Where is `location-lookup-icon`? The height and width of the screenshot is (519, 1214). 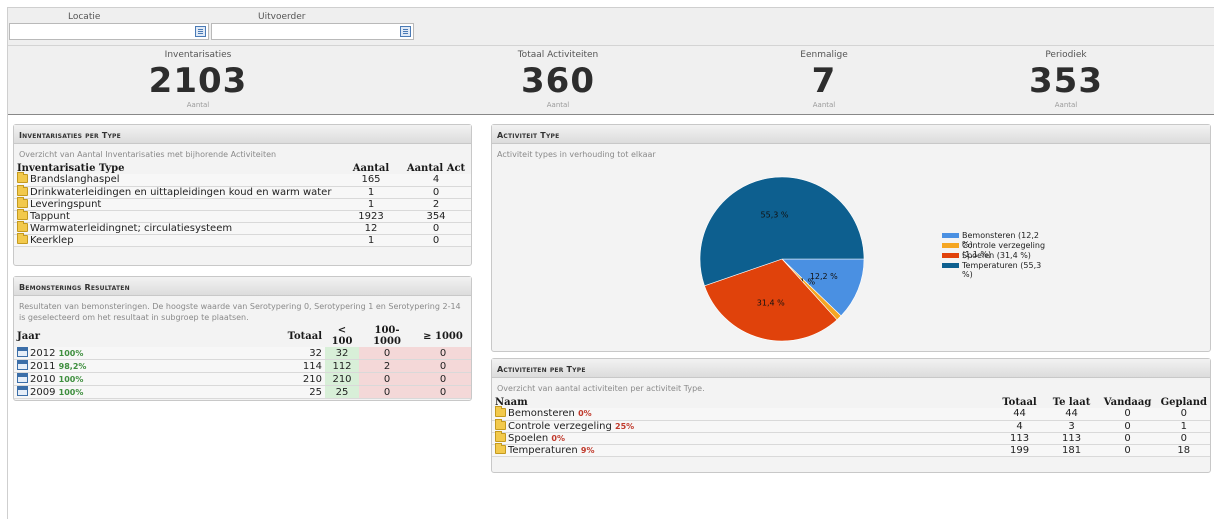 location-lookup-icon is located at coordinates (200, 31).